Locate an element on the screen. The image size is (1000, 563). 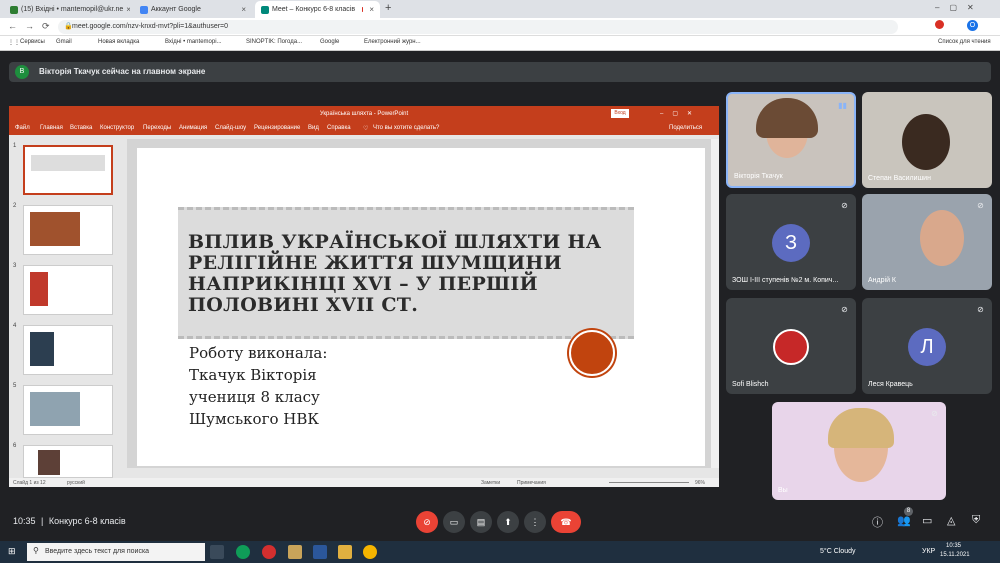
explorer-icon is located at coordinates (345, 552).